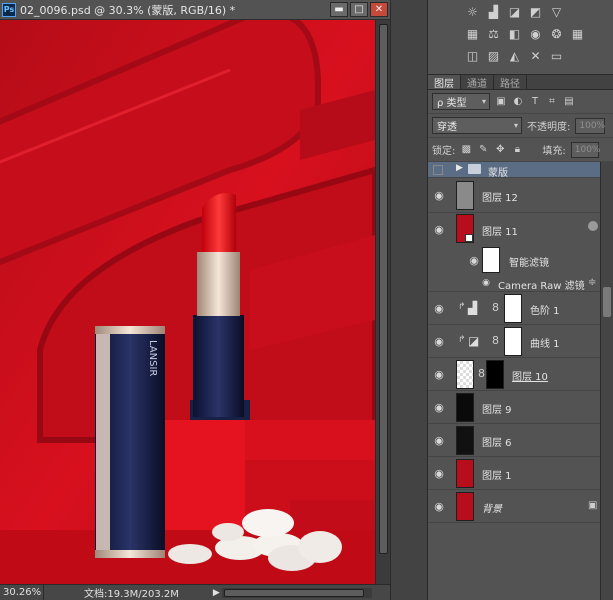 This screenshot has width=613, height=600. Describe the element at coordinates (592, 282) in the screenshot. I see `filter-options-icon: ≑` at that location.